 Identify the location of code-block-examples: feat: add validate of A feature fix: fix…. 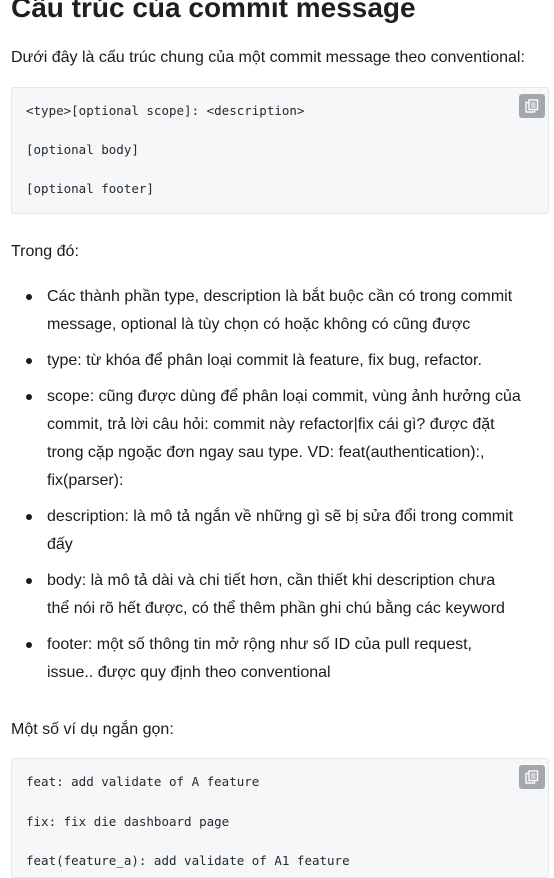
(280, 818).